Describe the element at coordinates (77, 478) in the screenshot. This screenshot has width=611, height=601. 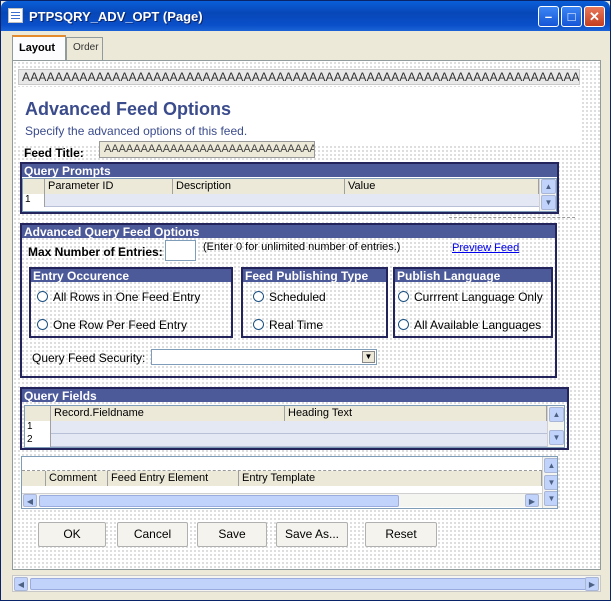
I see `column-comment: Comment` at that location.